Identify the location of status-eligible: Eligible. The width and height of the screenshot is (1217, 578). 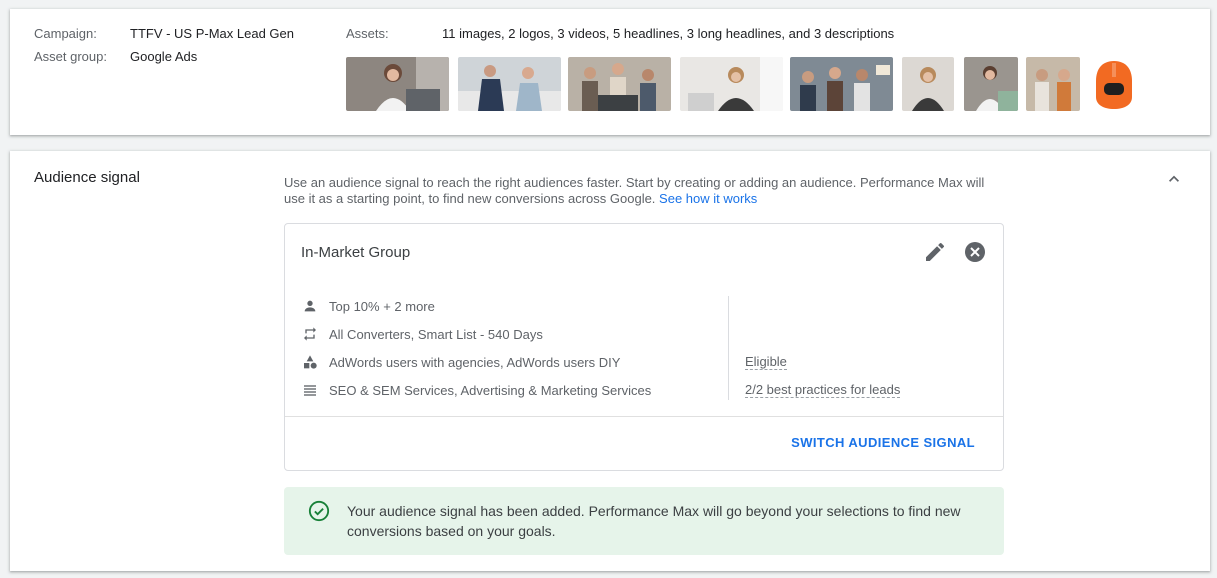
(766, 362).